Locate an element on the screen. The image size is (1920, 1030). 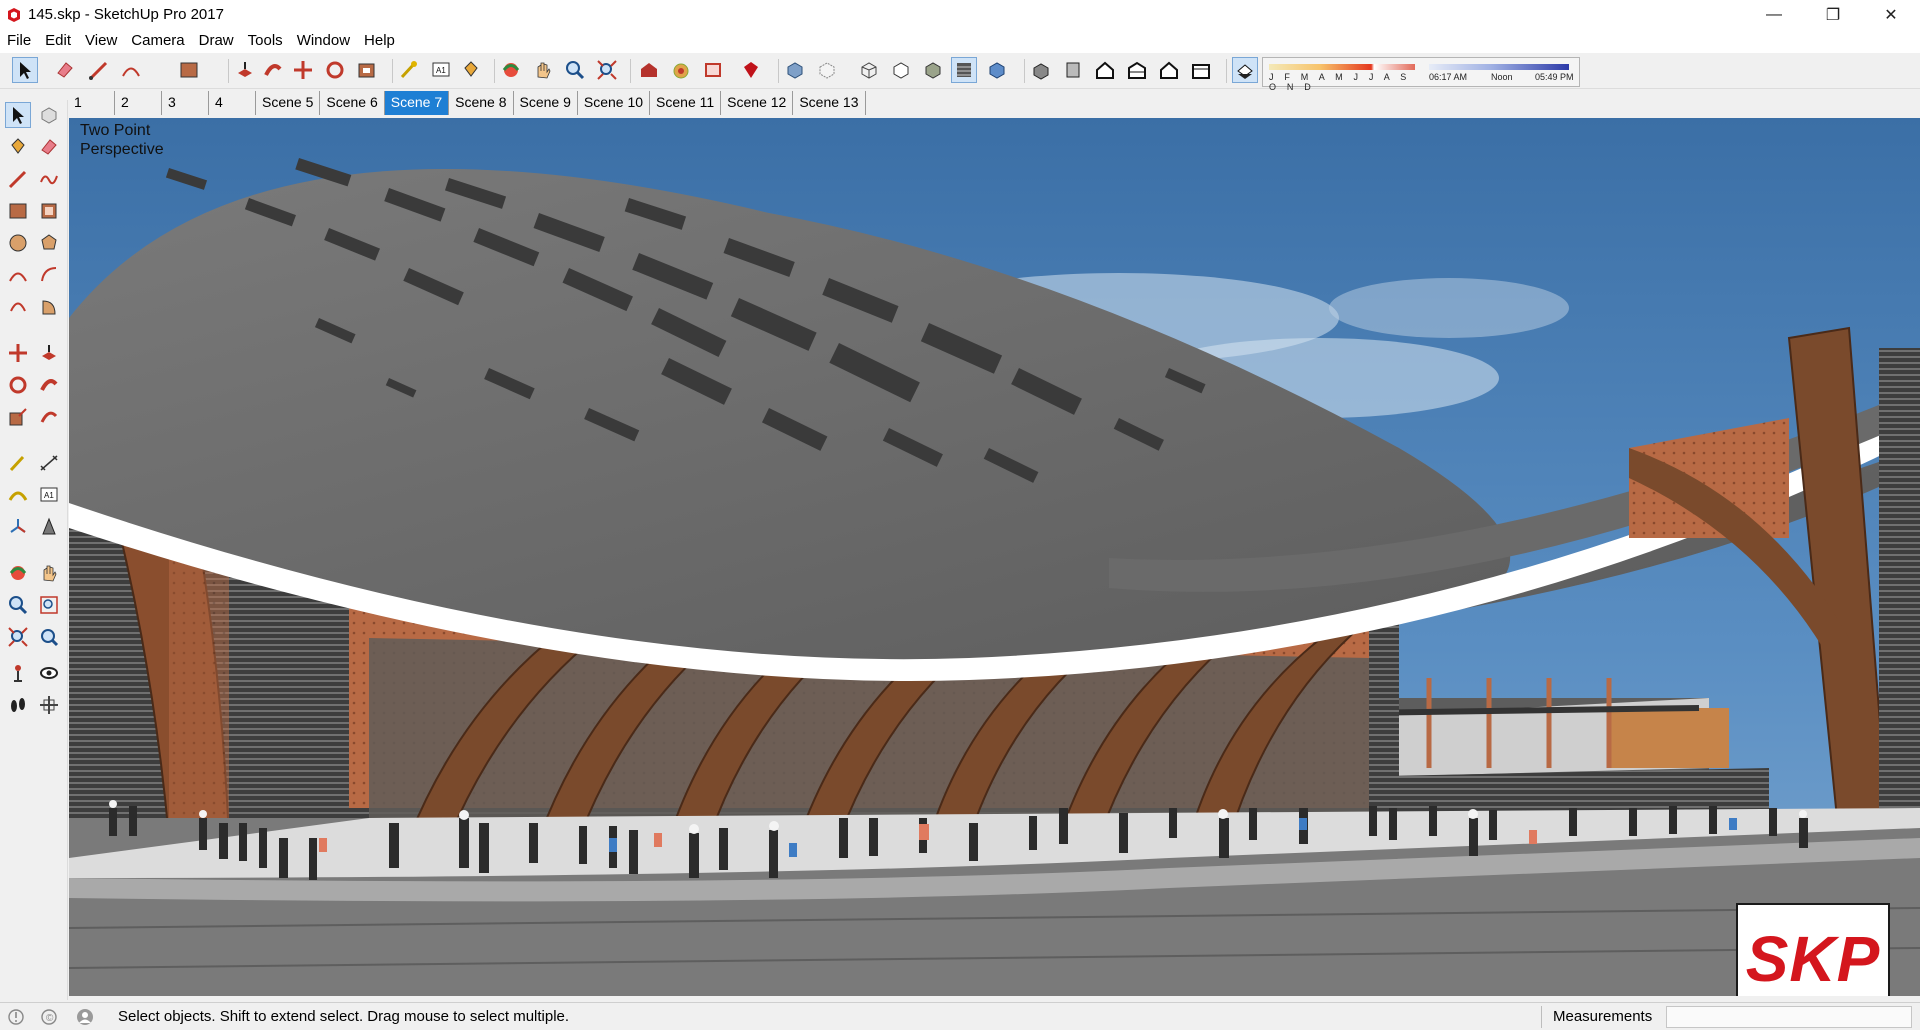
geolocation-icon is located at coordinates (16, 1017).